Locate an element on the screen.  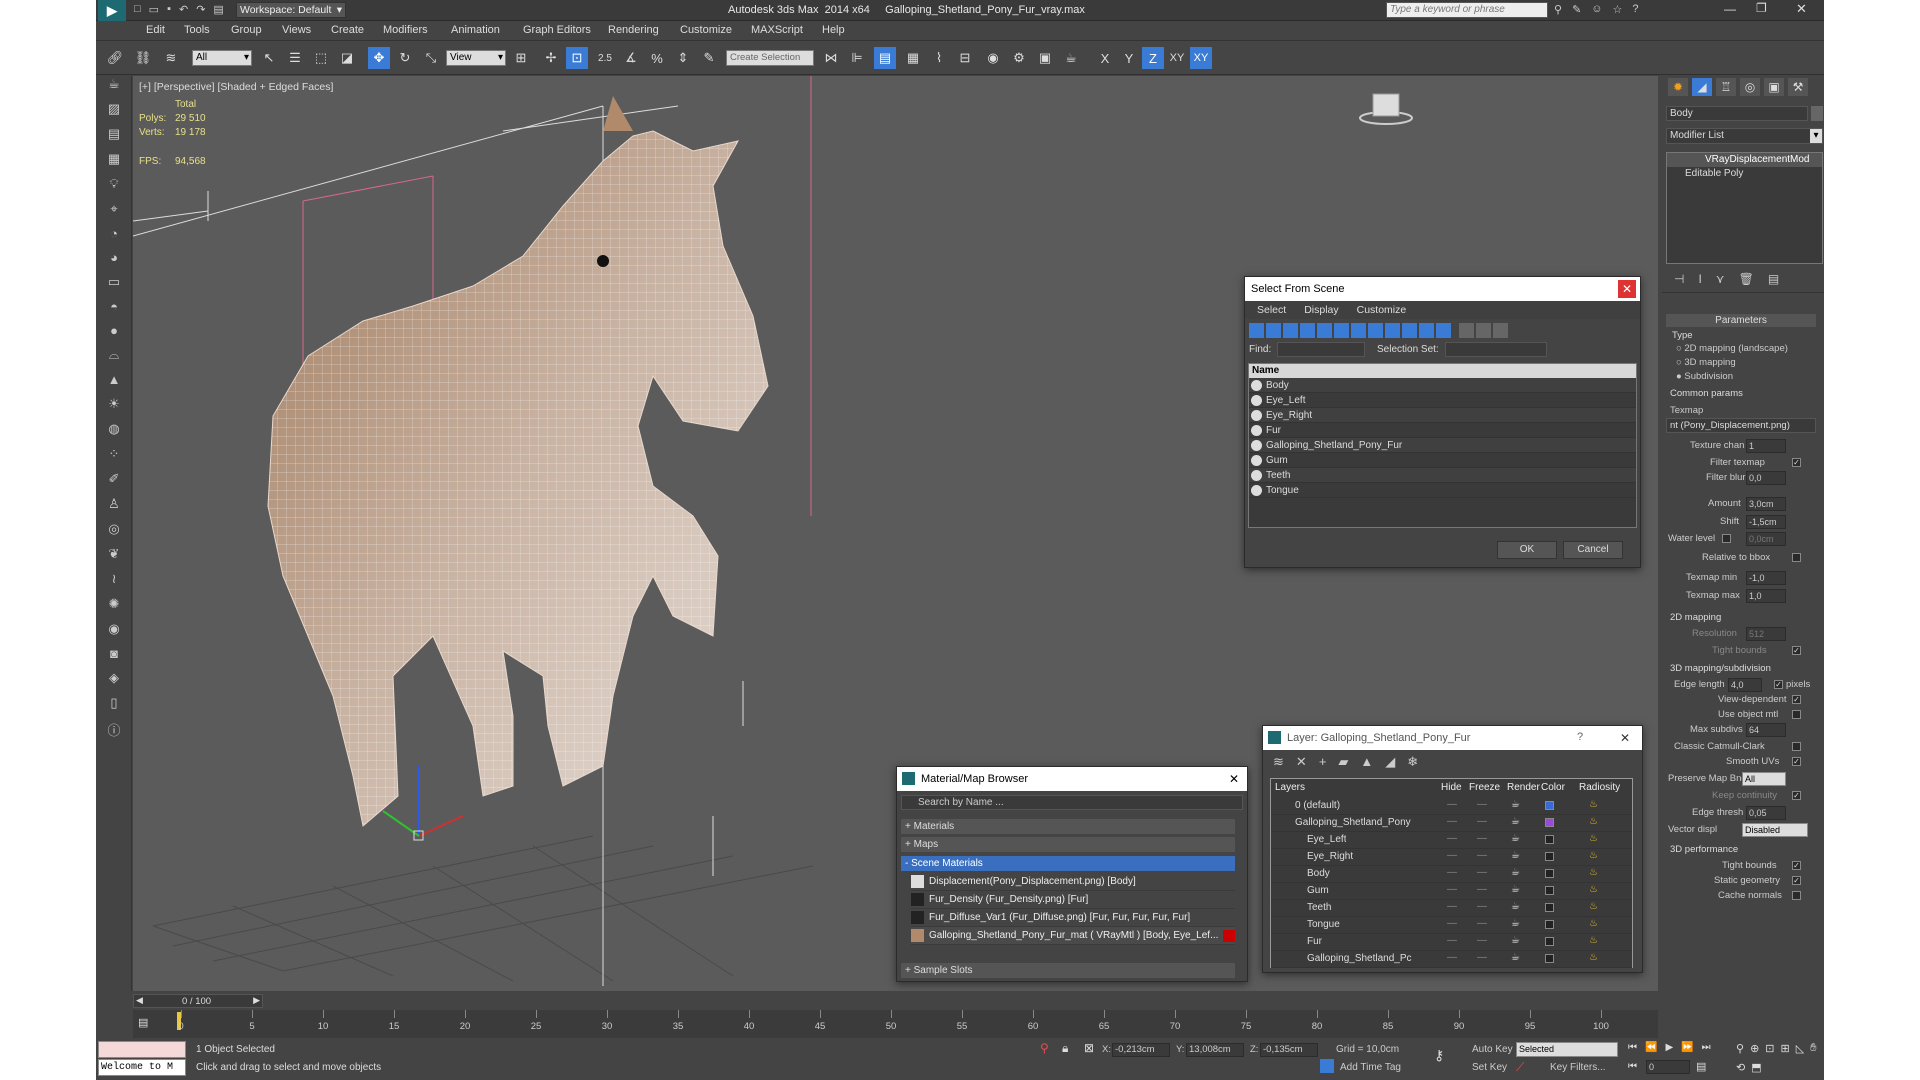
tools-icon: ✎ is located at coordinates (1576, 9).